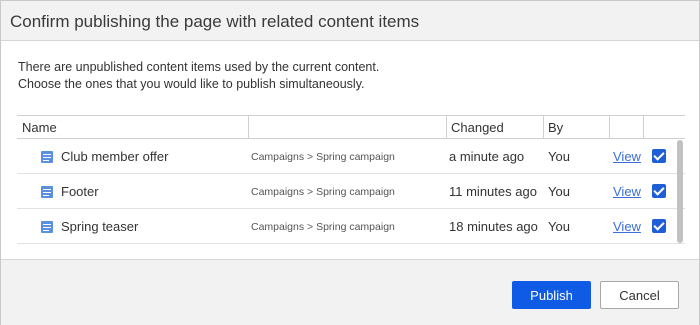 The image size is (700, 325). What do you see at coordinates (493, 191) in the screenshot?
I see `item-changed: 11 minutes ago` at bounding box center [493, 191].